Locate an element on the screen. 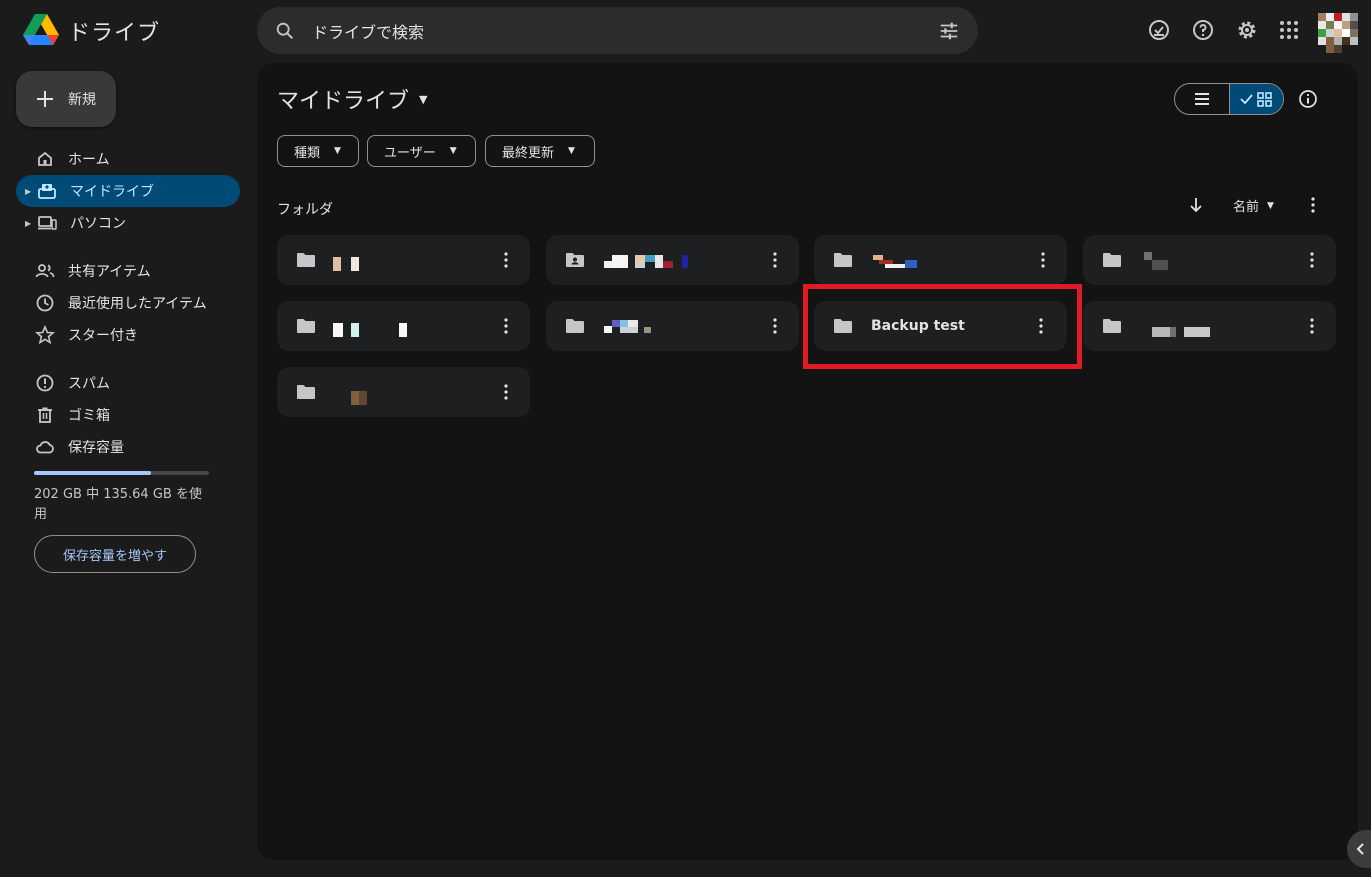 The height and width of the screenshot is (877, 1371). sidebar-item-label: 保存容量 is located at coordinates (96, 448).